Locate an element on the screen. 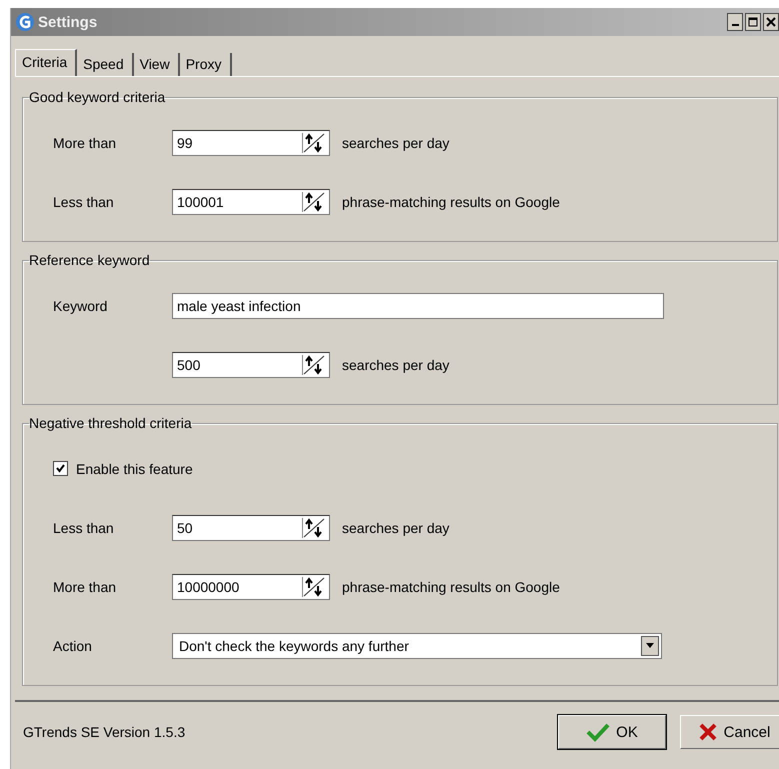 The width and height of the screenshot is (779, 769). tab: Proxy is located at coordinates (206, 64).